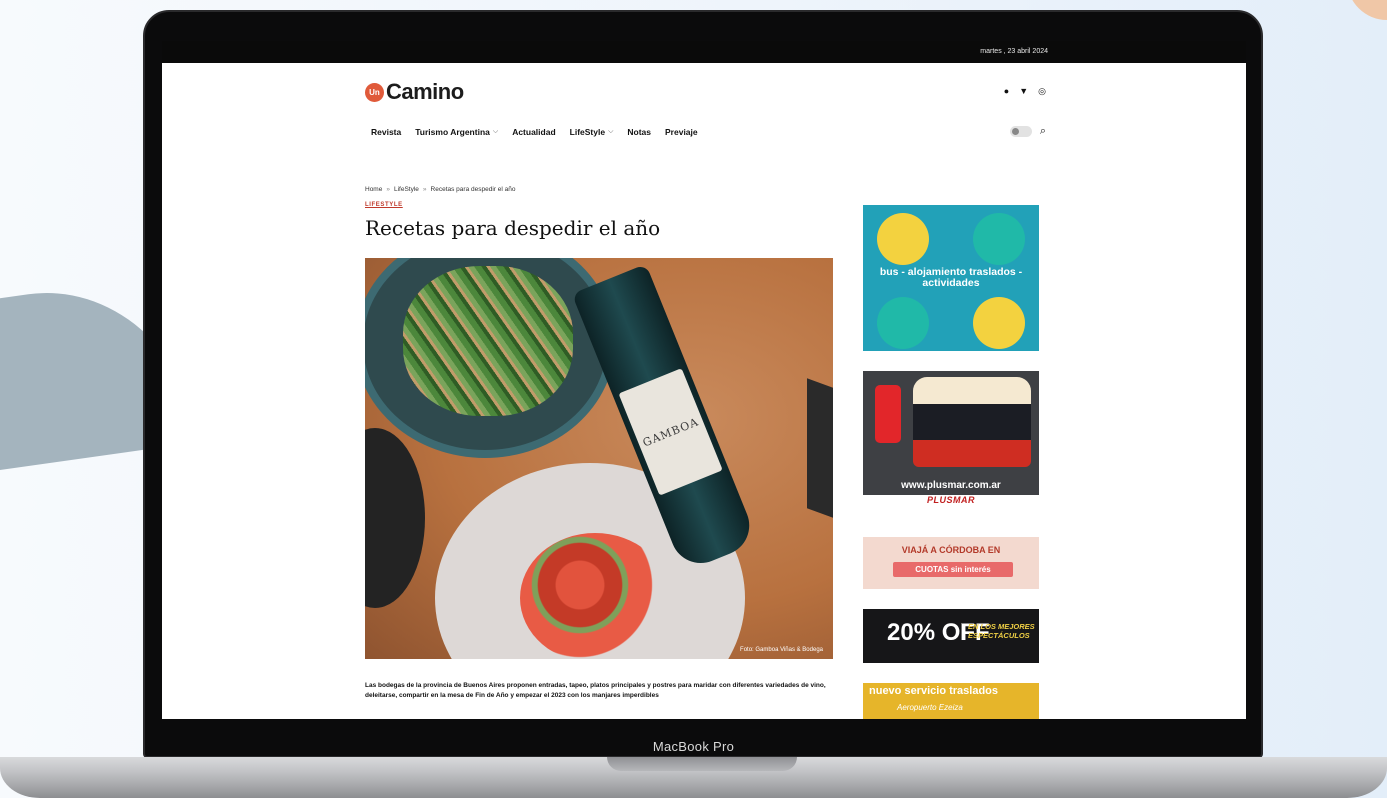  What do you see at coordinates (951, 500) in the screenshot?
I see `ad2-brand: PLUSMAR` at bounding box center [951, 500].